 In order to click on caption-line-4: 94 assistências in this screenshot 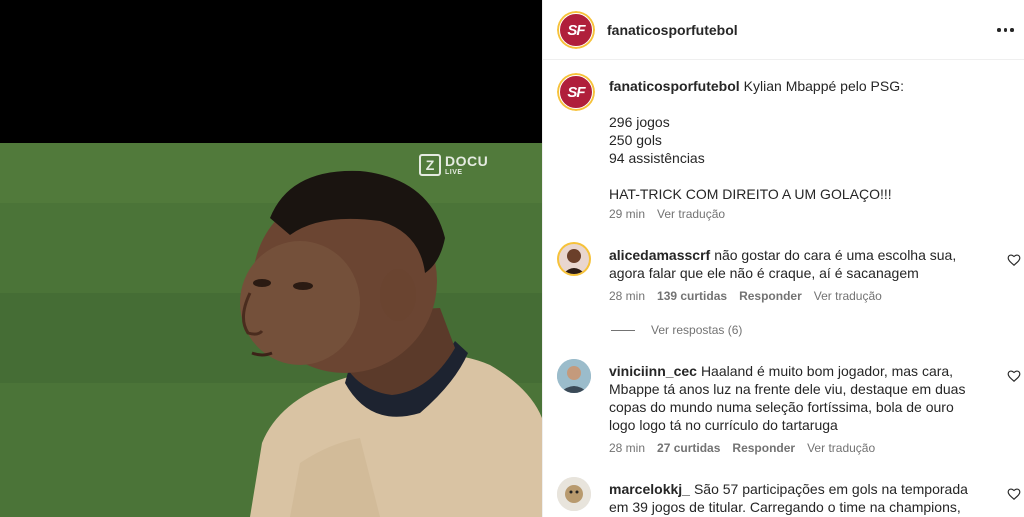, I will do `click(657, 158)`.